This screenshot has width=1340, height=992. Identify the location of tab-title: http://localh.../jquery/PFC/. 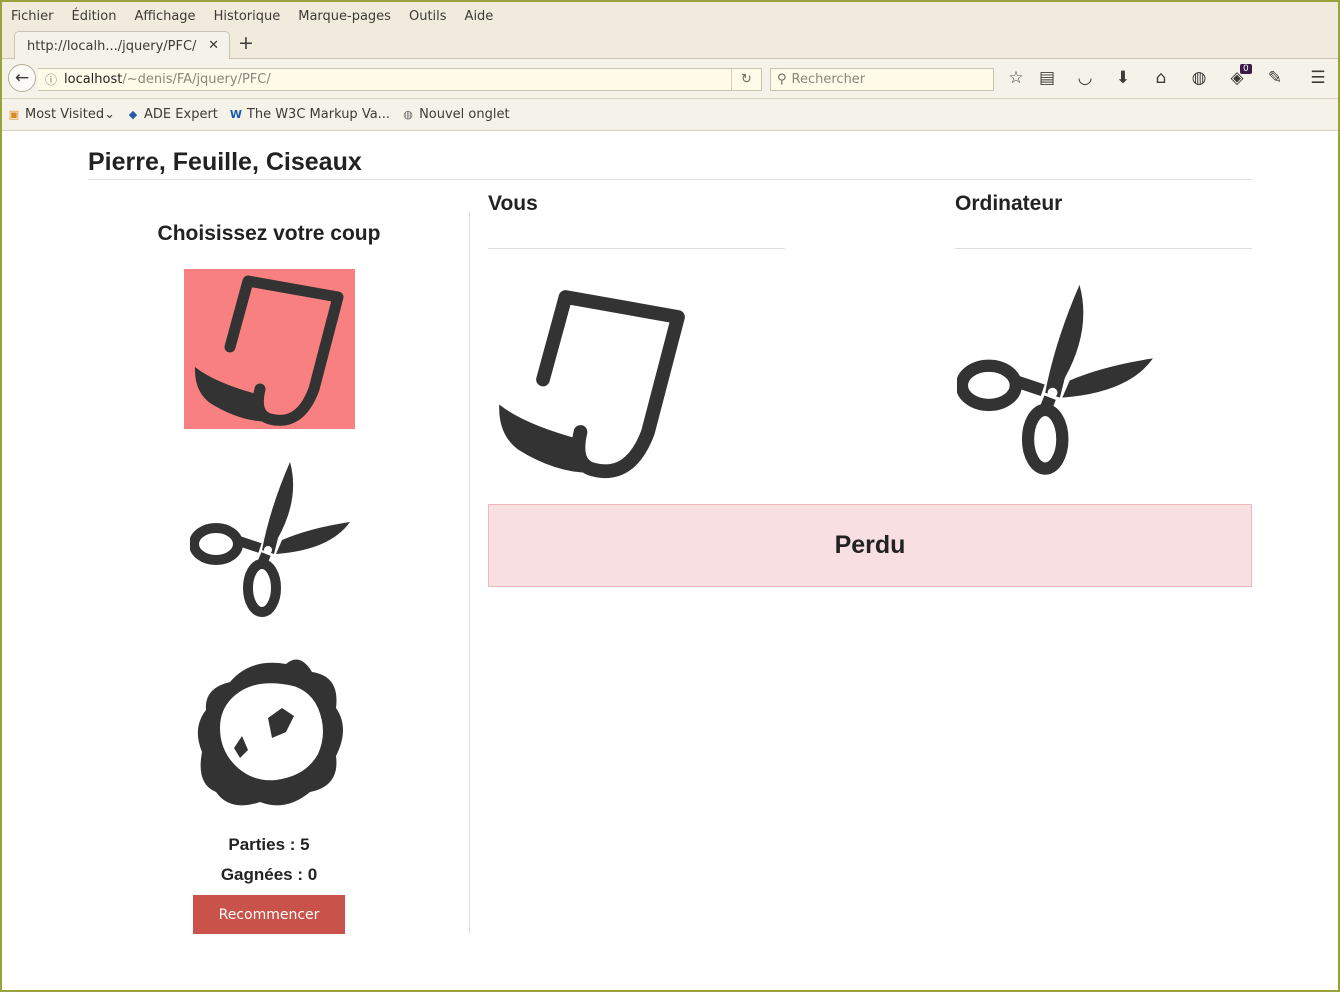
(112, 46).